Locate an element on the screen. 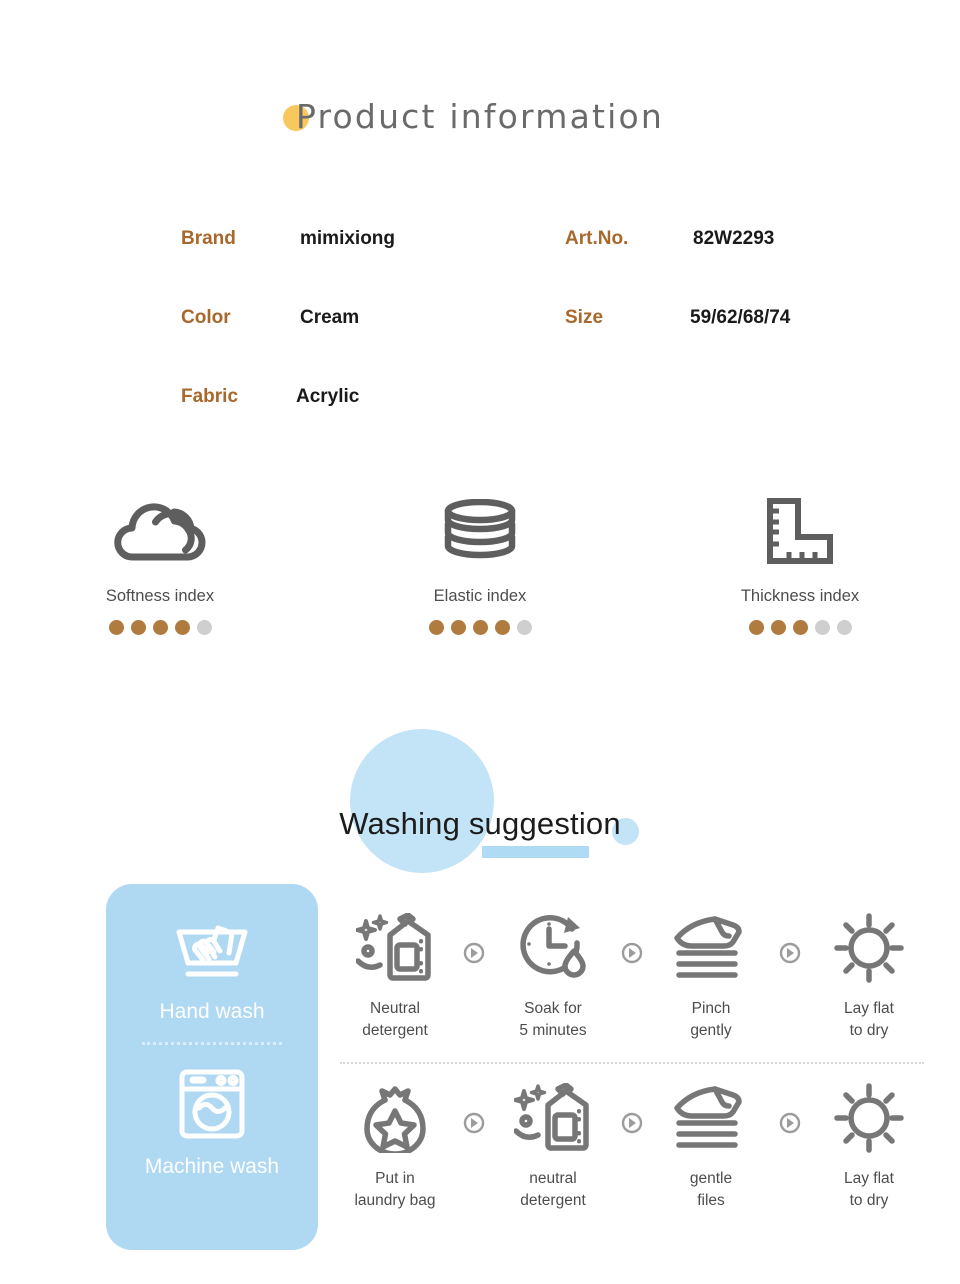 The height and width of the screenshot is (1284, 960). panel-divider is located at coordinates (212, 1043).